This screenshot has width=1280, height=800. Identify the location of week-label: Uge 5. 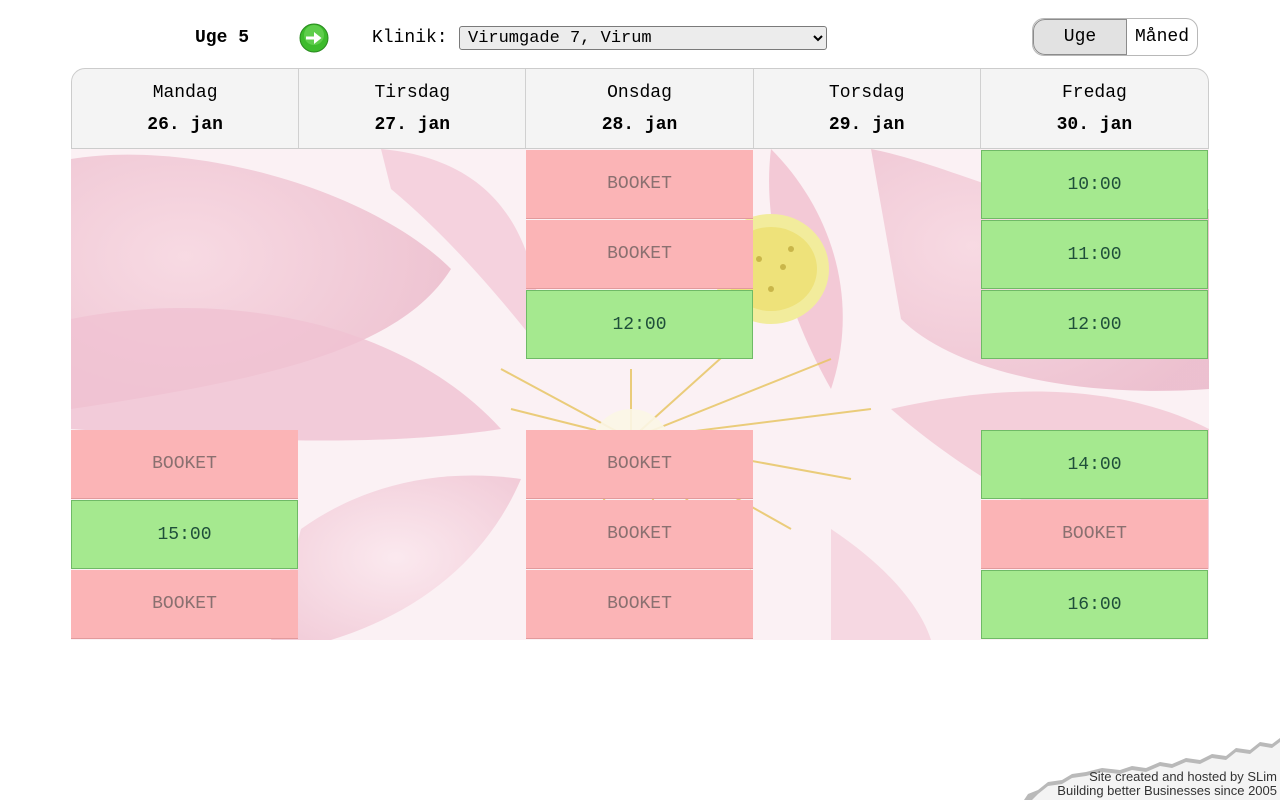
(222, 38).